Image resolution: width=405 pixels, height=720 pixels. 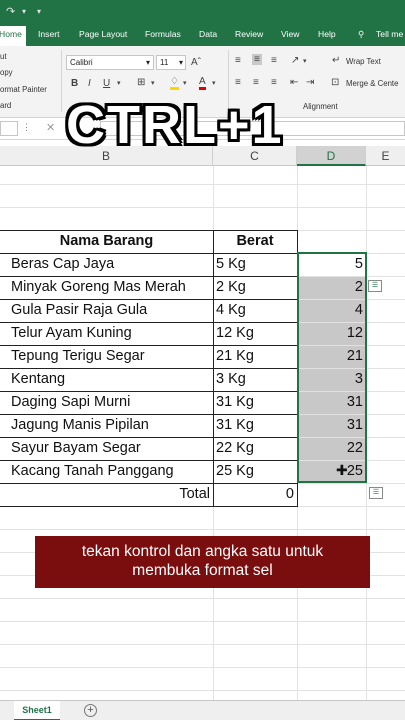 What do you see at coordinates (255, 264) in the screenshot?
I see `cell-berat: 5 Kg` at bounding box center [255, 264].